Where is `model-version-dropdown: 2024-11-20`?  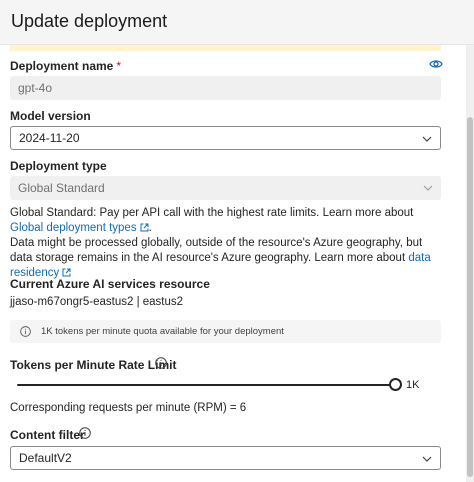 model-version-dropdown: 2024-11-20 is located at coordinates (225, 138).